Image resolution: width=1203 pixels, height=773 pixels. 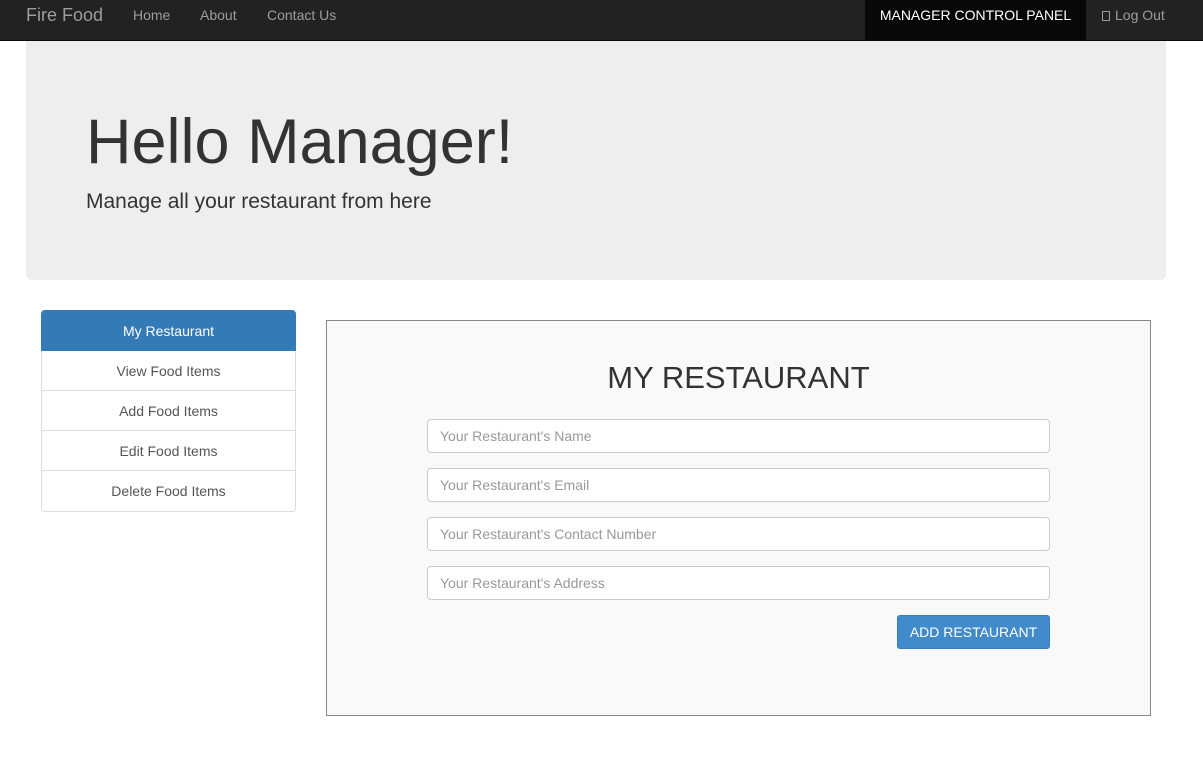 What do you see at coordinates (1106, 16) in the screenshot?
I see `logout-icon` at bounding box center [1106, 16].